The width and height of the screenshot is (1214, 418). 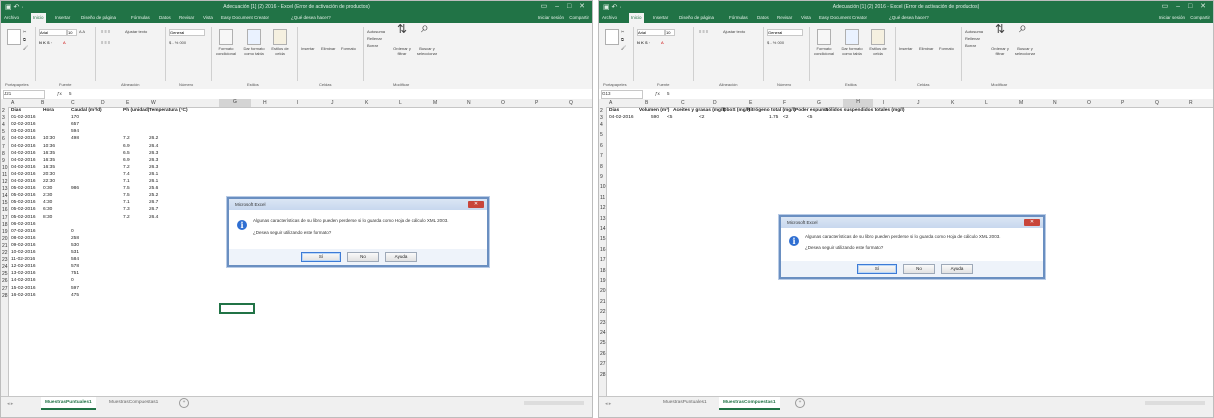 What do you see at coordinates (800, 403) in the screenshot?
I see `add-sheet-button: +` at bounding box center [800, 403].